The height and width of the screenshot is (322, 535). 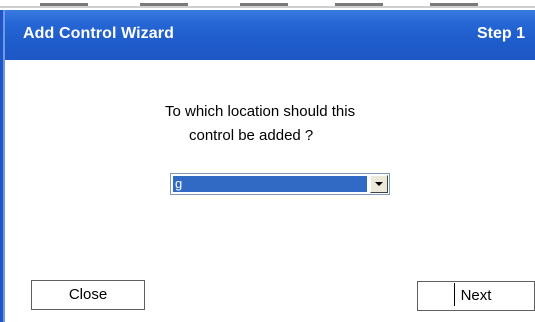 I want to click on window-top-line, so click(x=267, y=7).